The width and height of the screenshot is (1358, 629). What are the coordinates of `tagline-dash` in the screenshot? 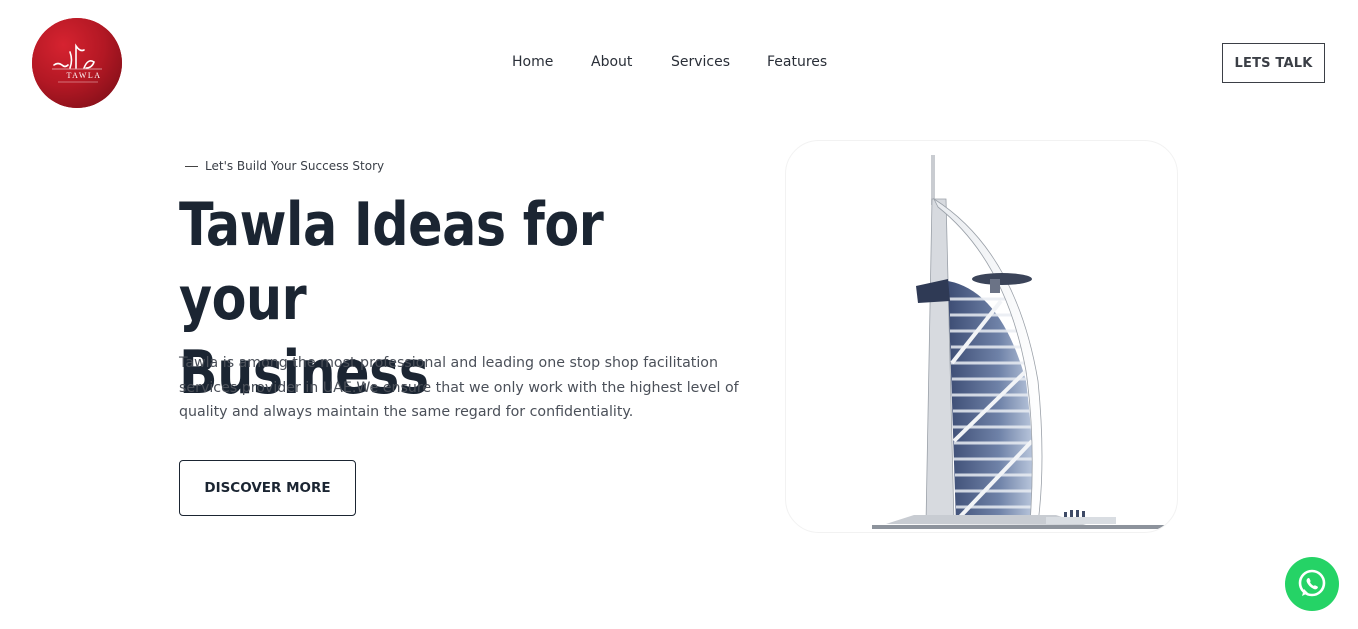 It's located at (191, 166).